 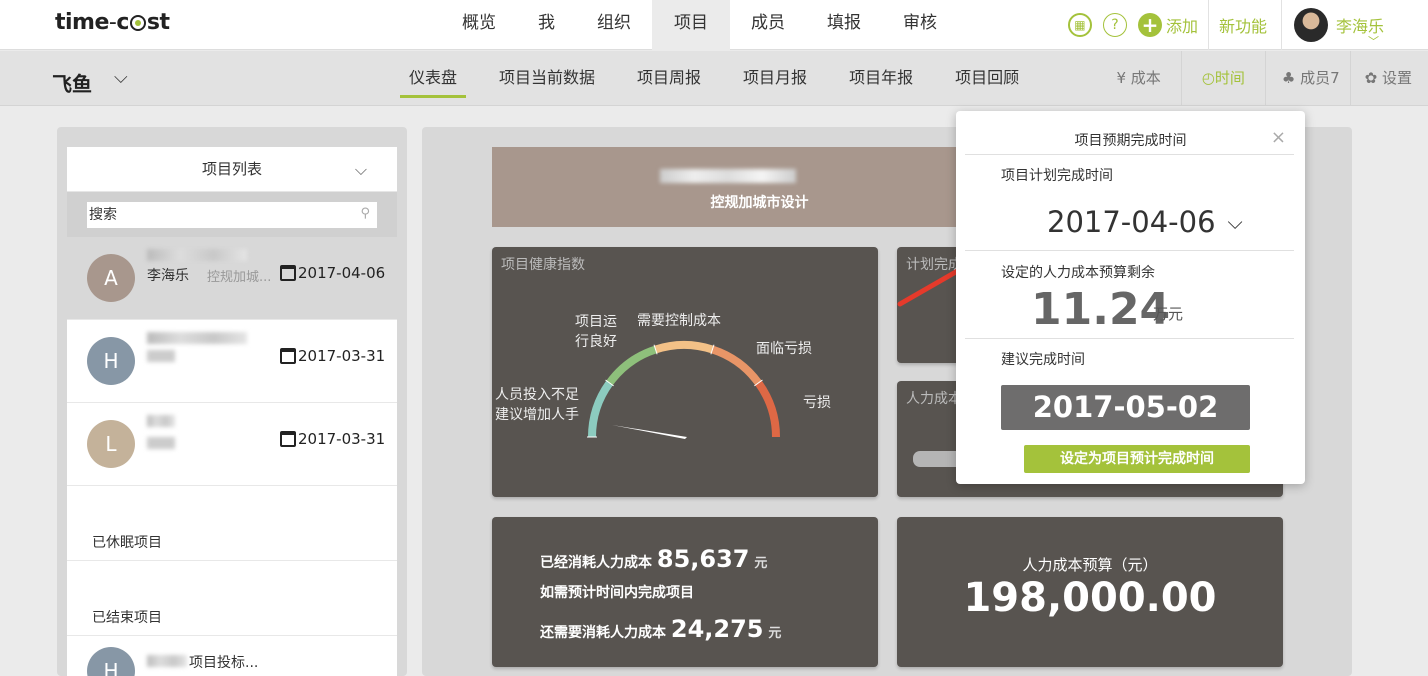 What do you see at coordinates (1222, 78) in the screenshot?
I see `time-button: ◴时间` at bounding box center [1222, 78].